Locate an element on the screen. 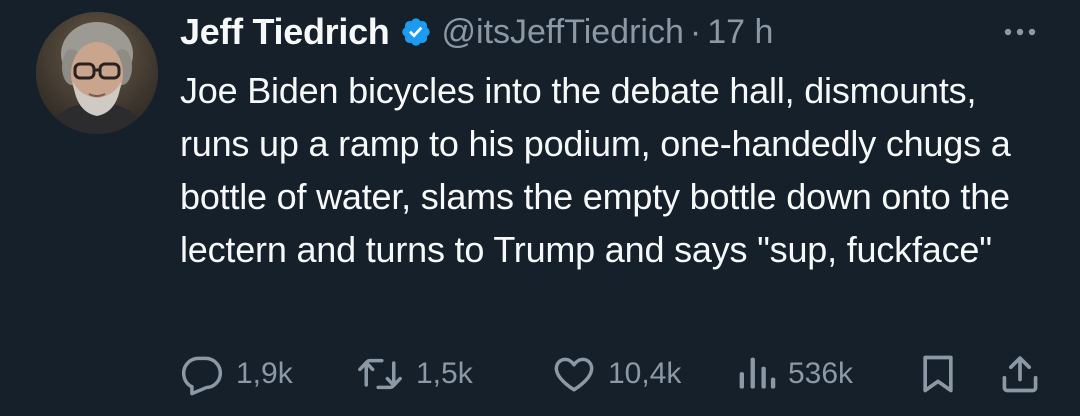  post-timestamp: 17 h is located at coordinates (740, 32).